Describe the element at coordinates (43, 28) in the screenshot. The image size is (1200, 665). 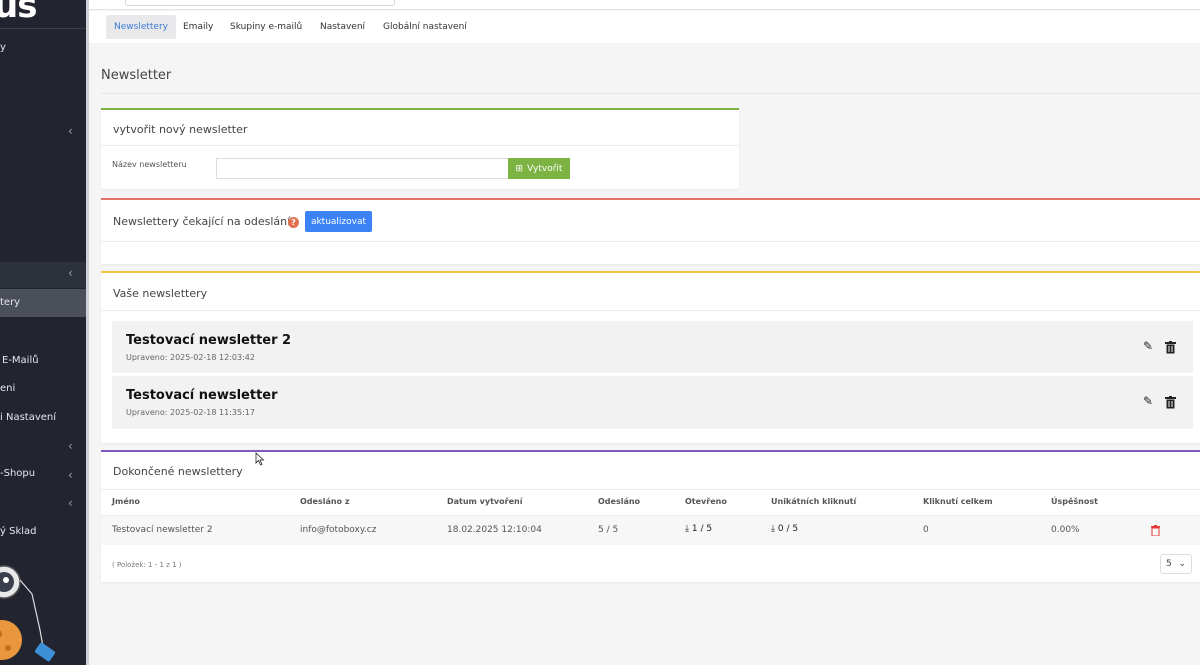
I see `logo-divider` at that location.